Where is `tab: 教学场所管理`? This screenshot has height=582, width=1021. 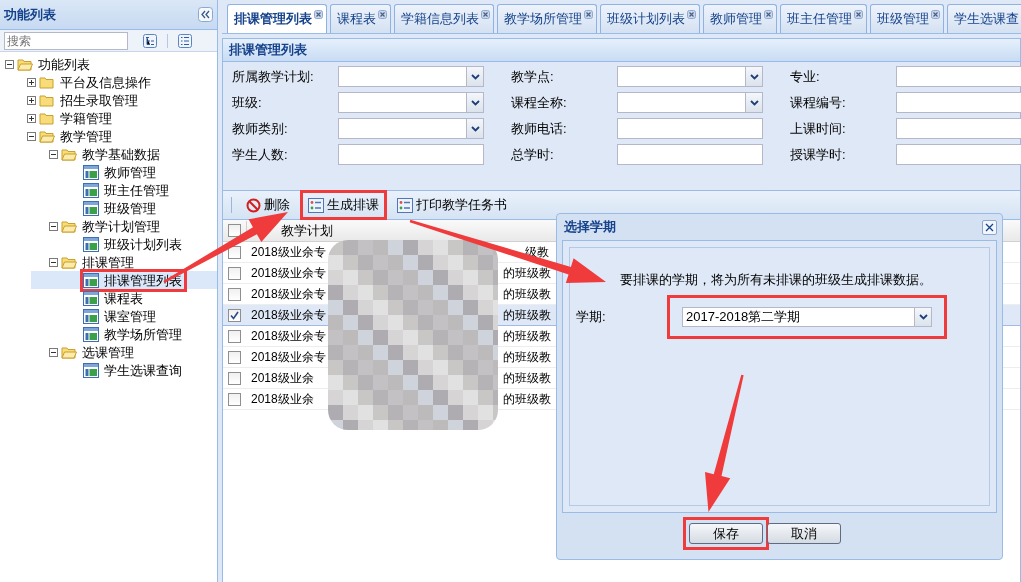 tab: 教学场所管理 is located at coordinates (547, 18).